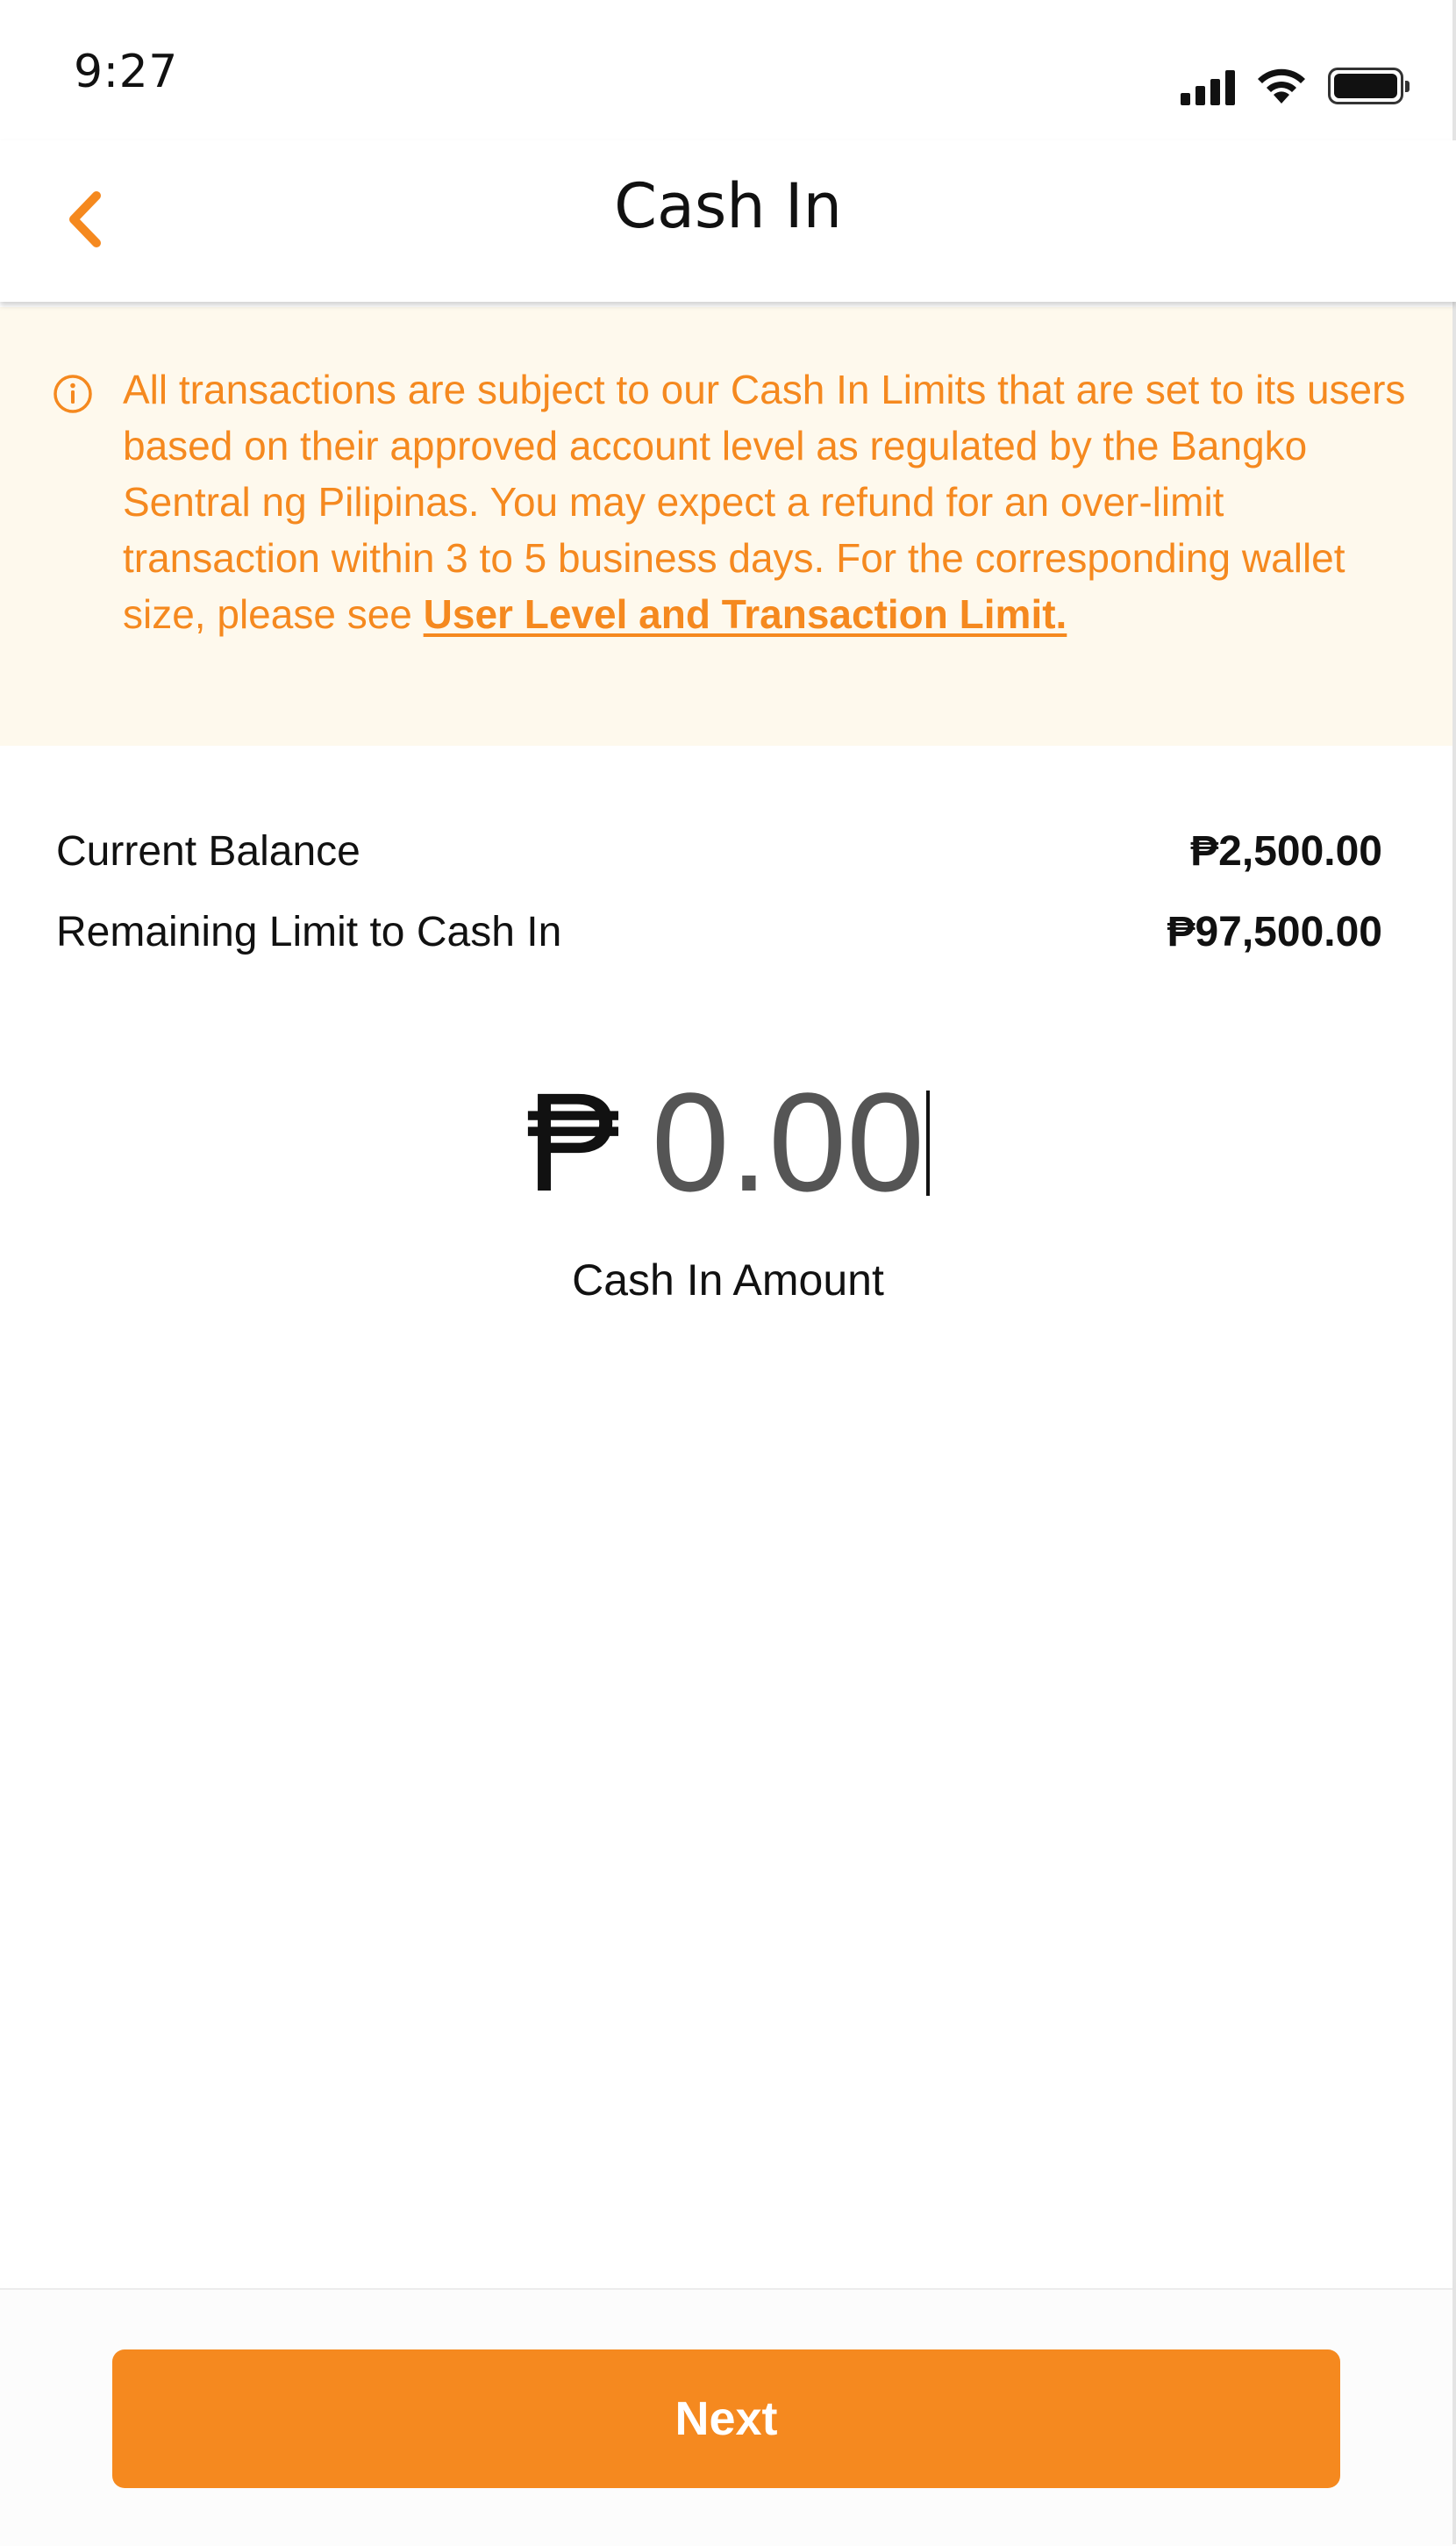  I want to click on info-circle-icon, so click(73, 394).